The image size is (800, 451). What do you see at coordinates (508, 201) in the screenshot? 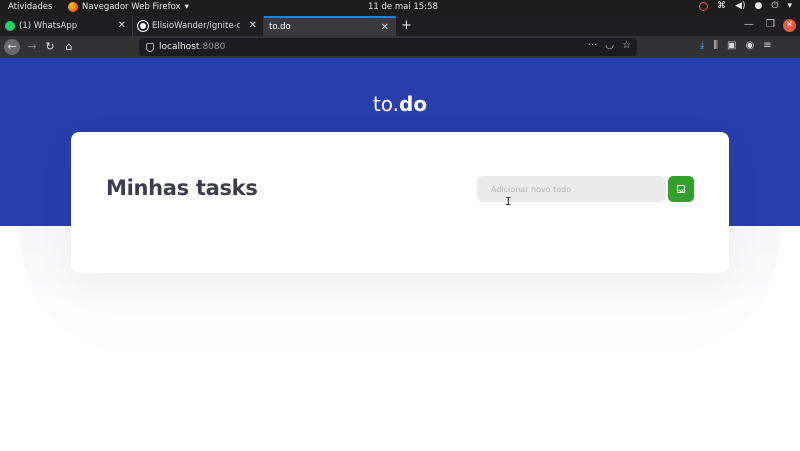
I see `text-cursor-icon: I` at bounding box center [508, 201].